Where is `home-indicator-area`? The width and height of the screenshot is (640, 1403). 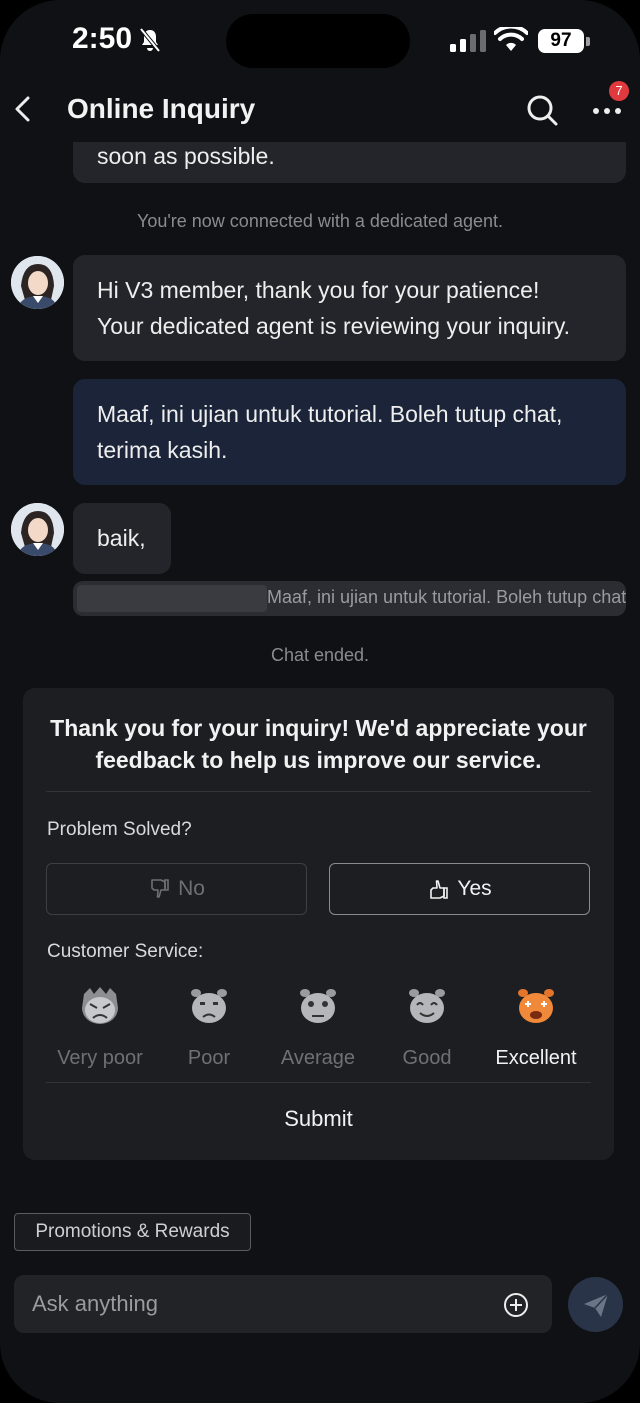 home-indicator-area is located at coordinates (320, 1393).